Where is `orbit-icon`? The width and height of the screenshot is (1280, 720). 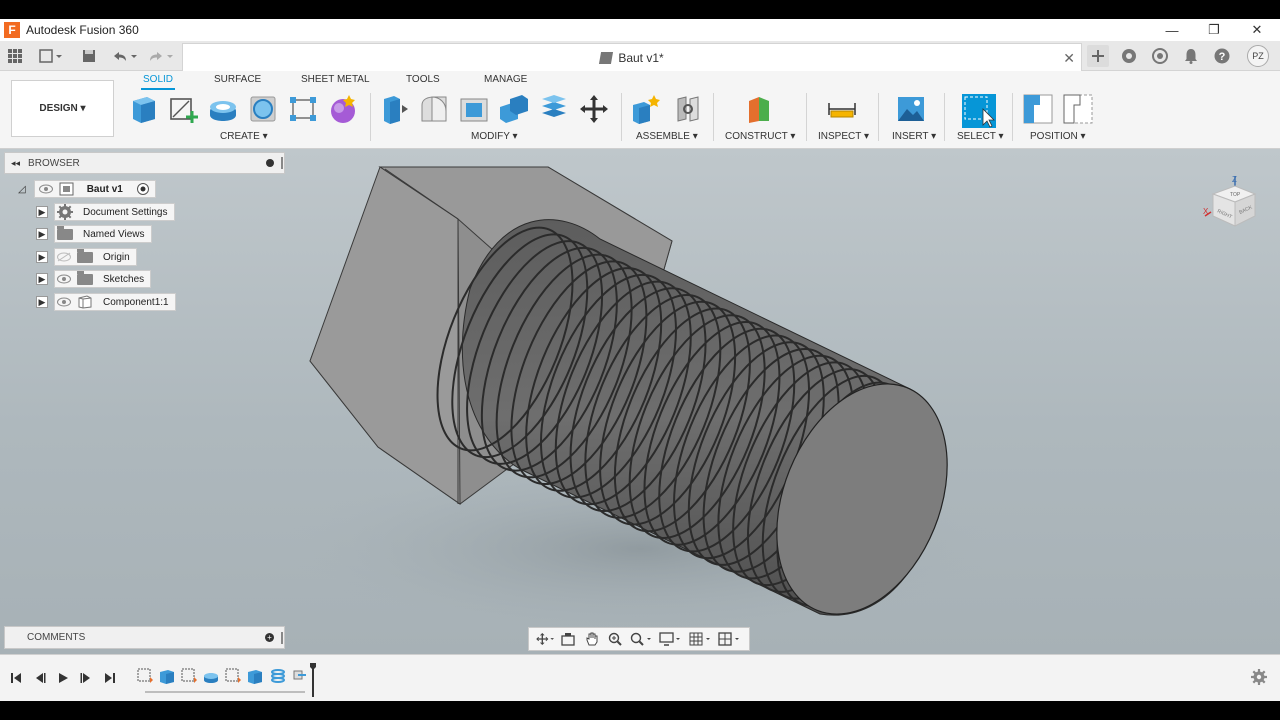
orbit-icon is located at coordinates (545, 639).